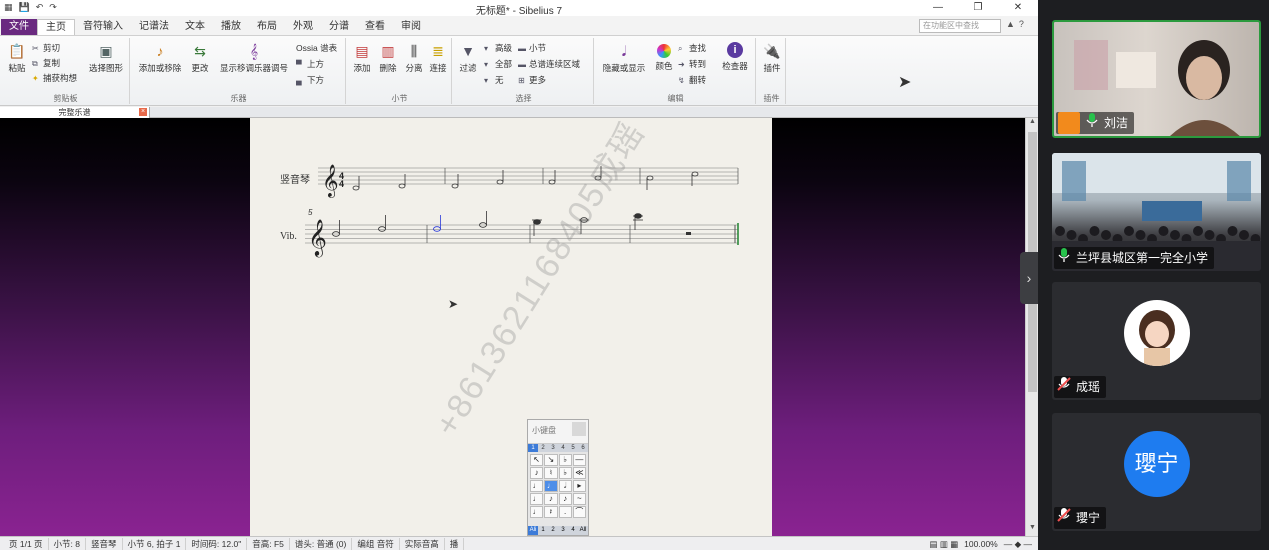 The image size is (1269, 550). Describe the element at coordinates (579, 499) in the screenshot. I see `keypad-key: ~` at that location.